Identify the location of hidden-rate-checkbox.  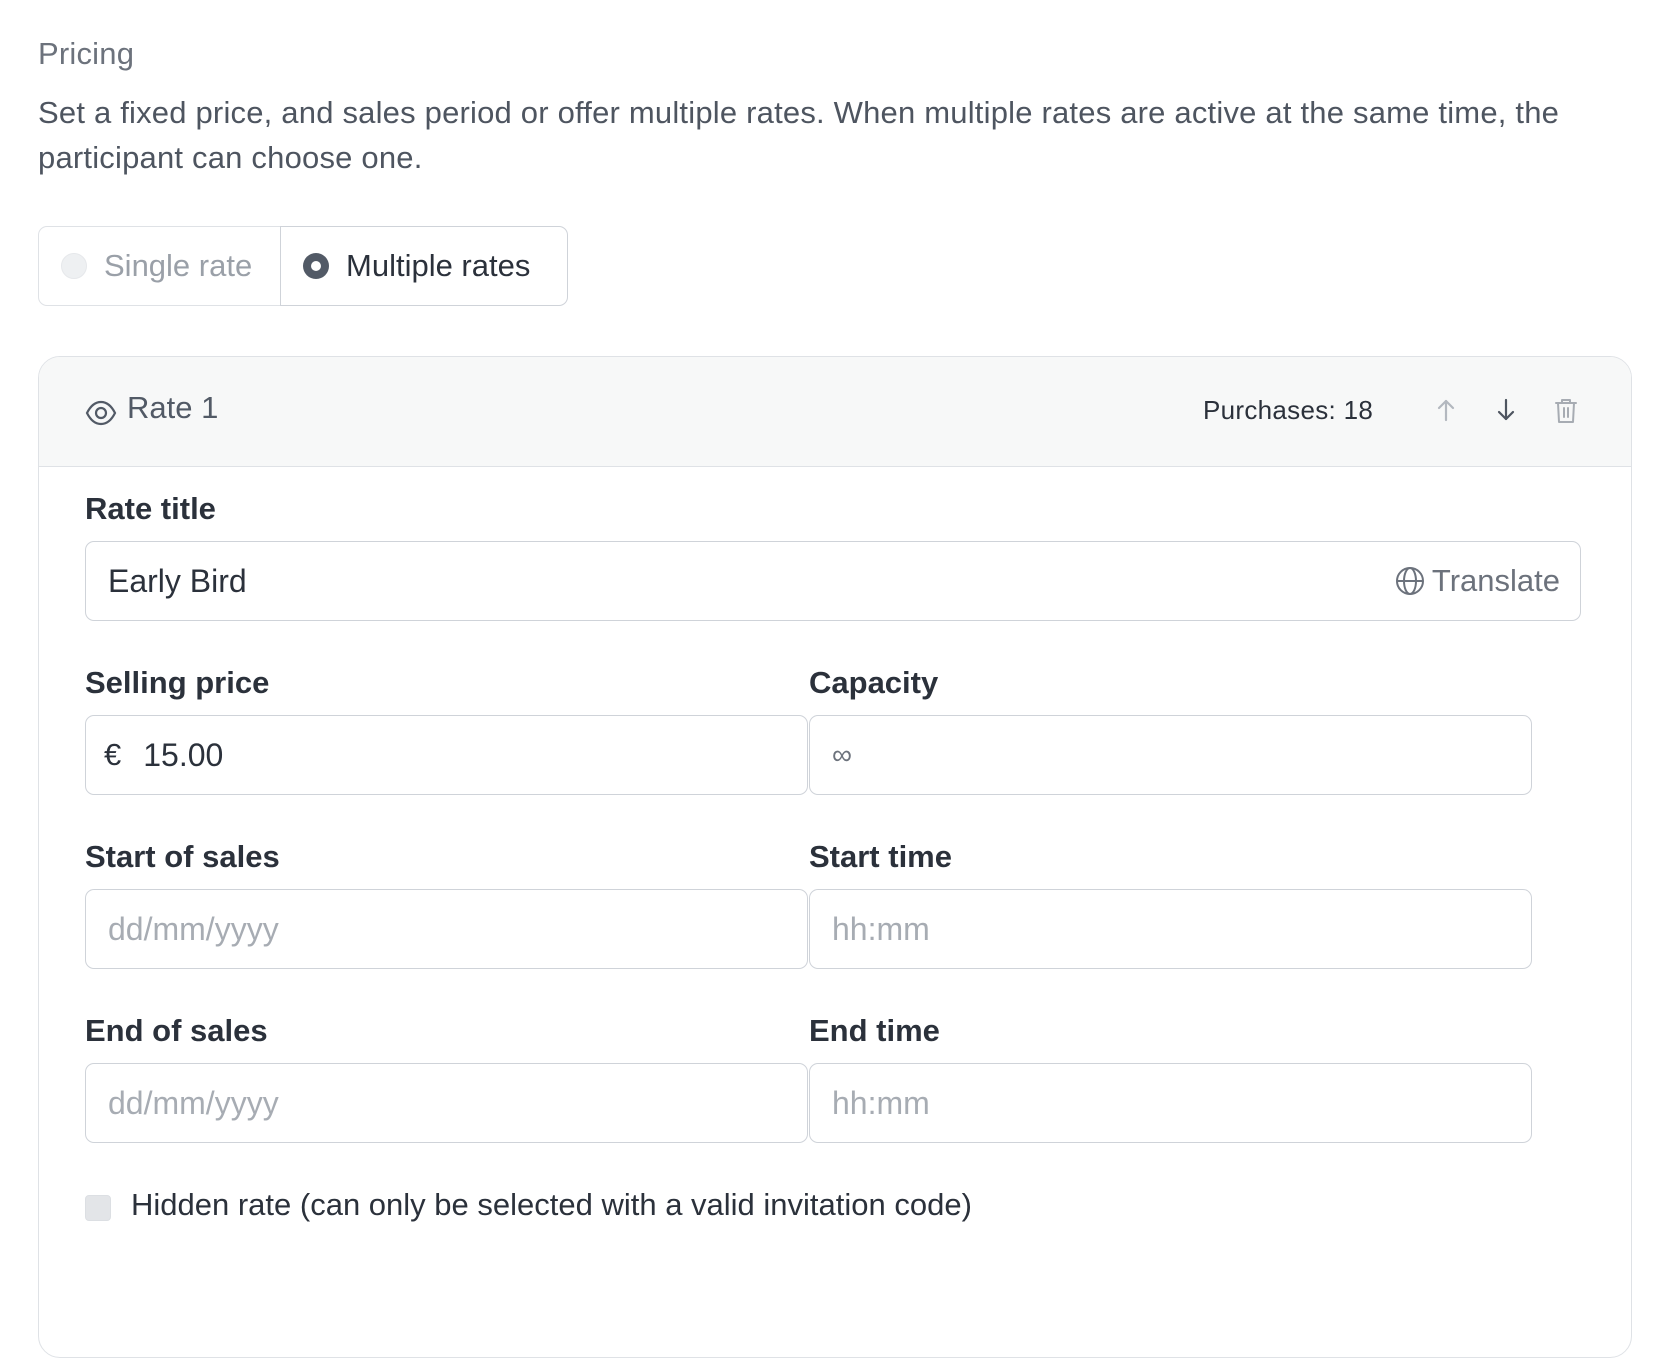
(98, 1208).